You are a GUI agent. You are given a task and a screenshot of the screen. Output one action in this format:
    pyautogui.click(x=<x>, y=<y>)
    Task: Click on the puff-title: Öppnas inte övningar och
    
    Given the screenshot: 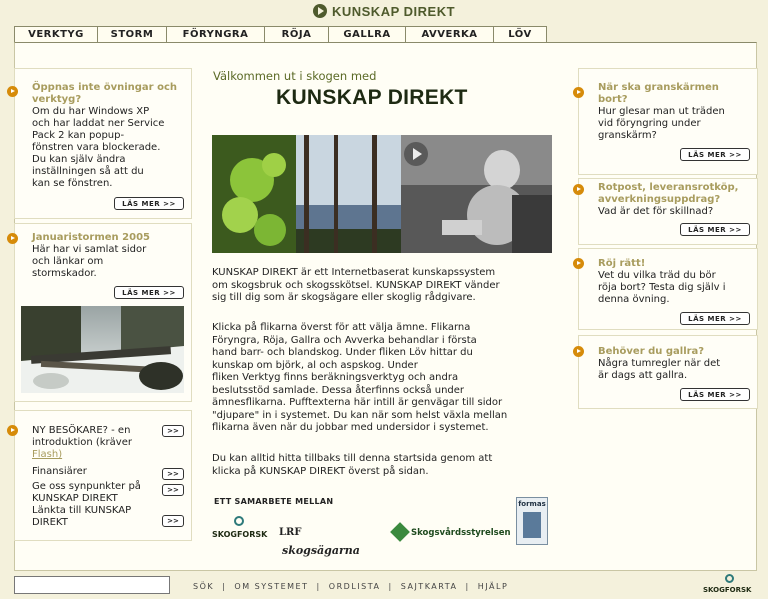 What is the action you would take?
    pyautogui.click(x=112, y=88)
    